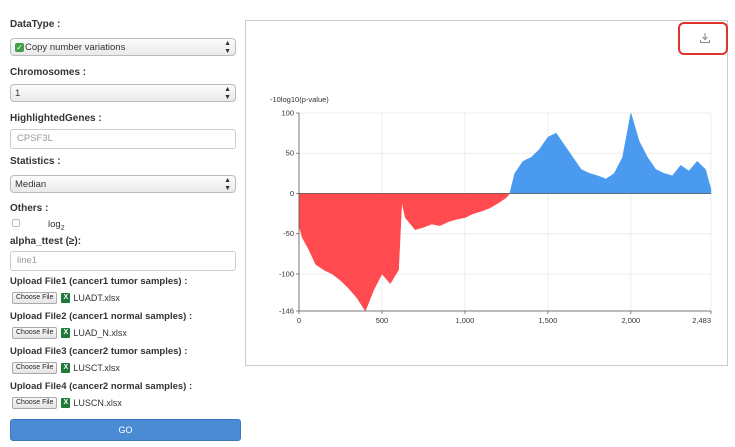 The width and height of the screenshot is (735, 447). I want to click on x-tick-label: 2,483, so click(701, 320).